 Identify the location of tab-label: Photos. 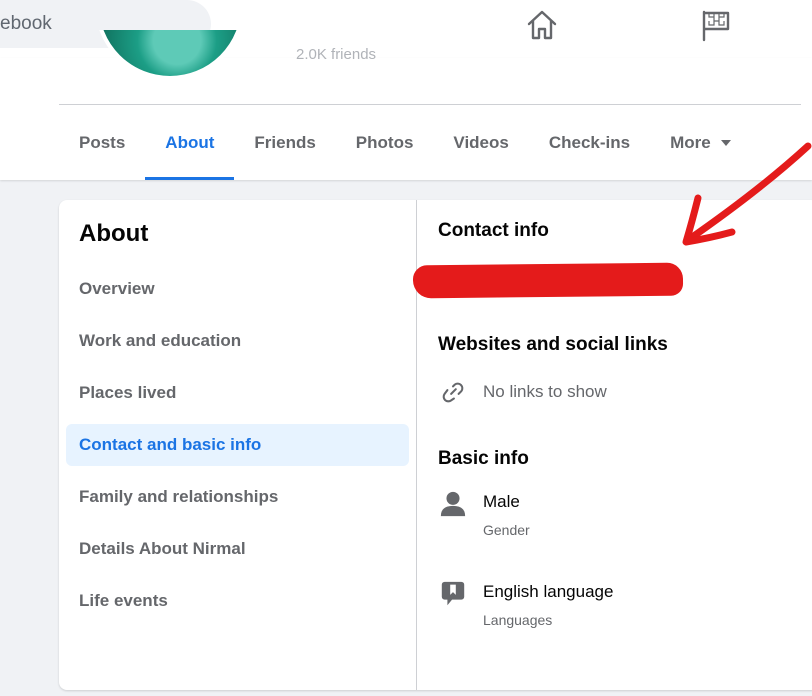
(384, 142).